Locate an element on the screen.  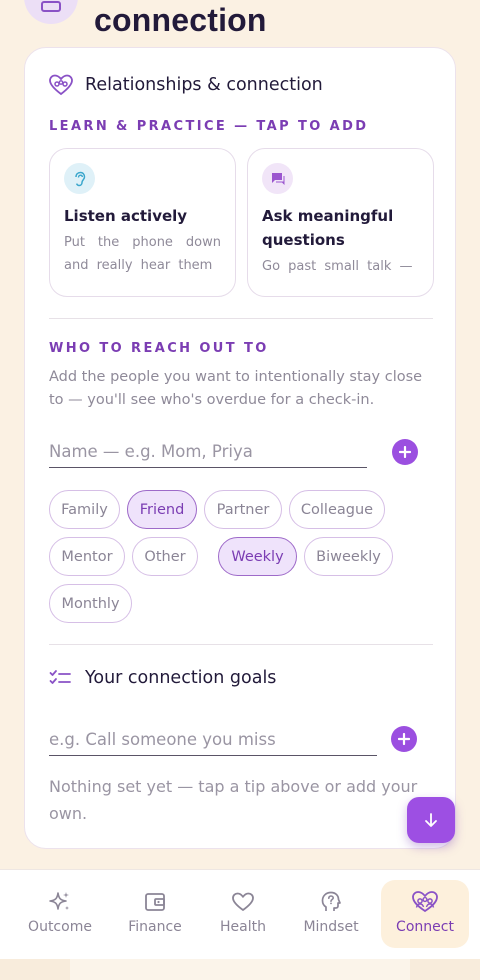
add-person-button is located at coordinates (405, 452).